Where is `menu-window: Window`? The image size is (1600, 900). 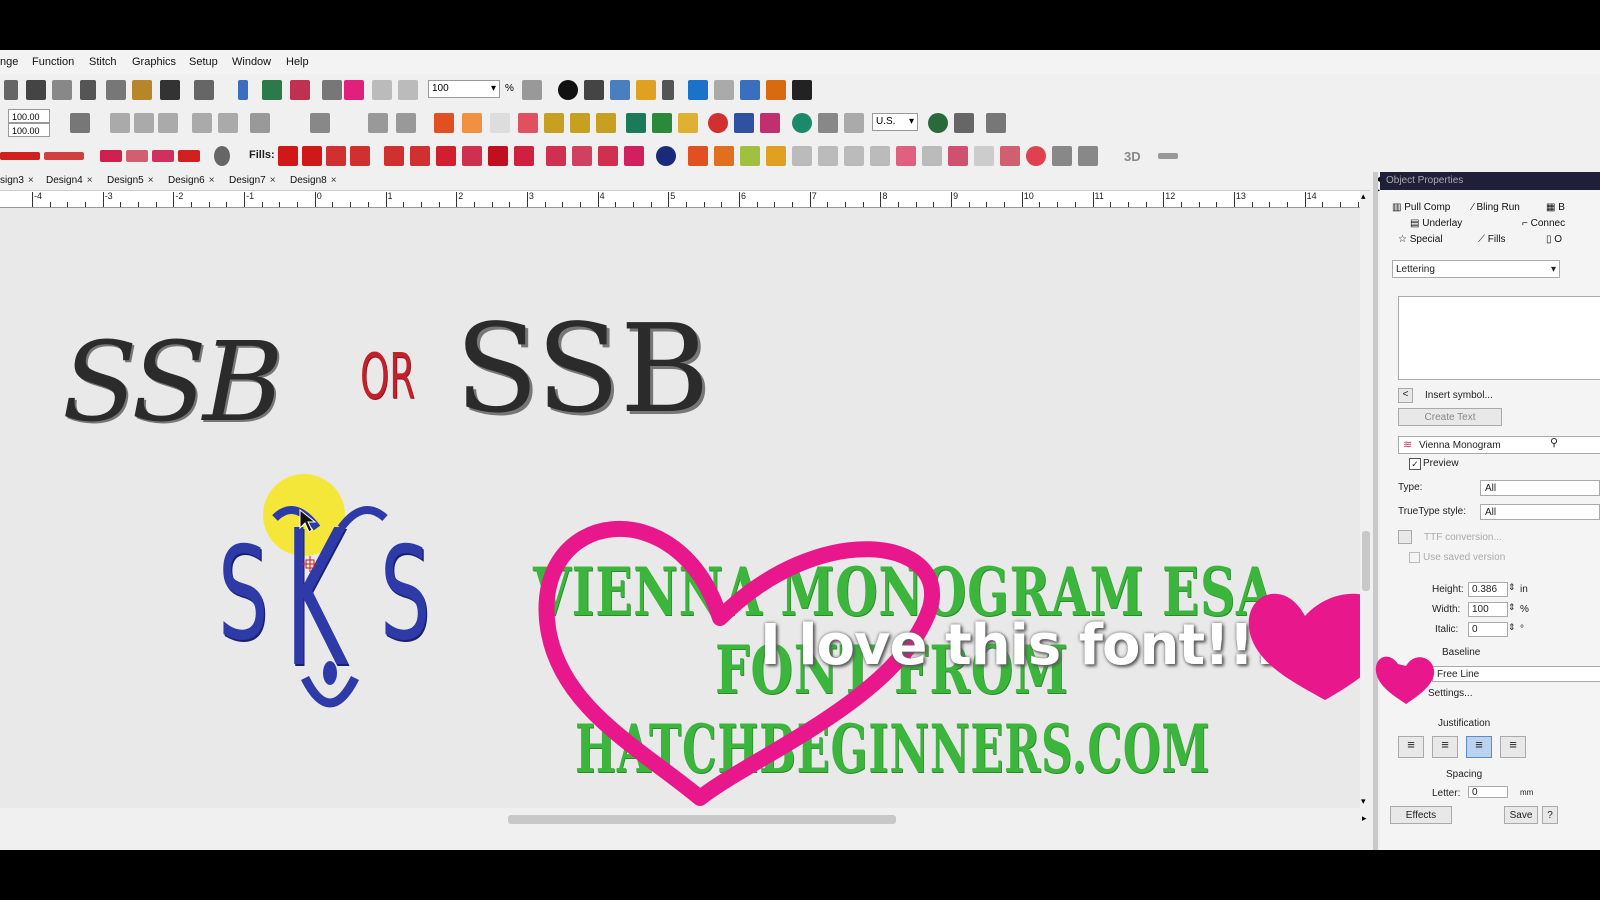 menu-window: Window is located at coordinates (251, 62).